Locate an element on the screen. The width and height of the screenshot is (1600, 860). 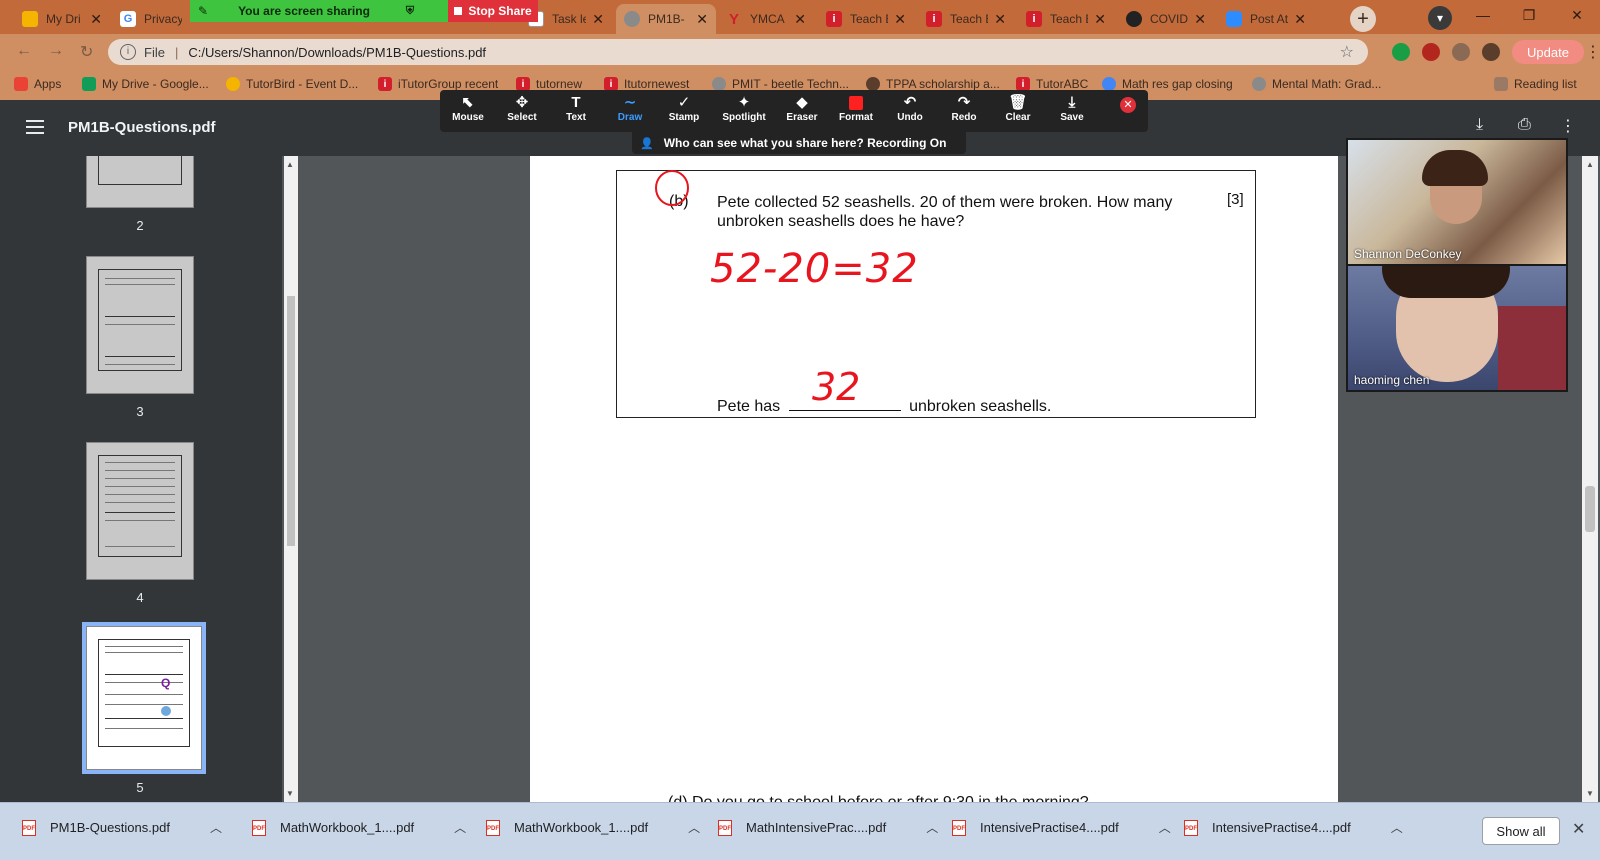
redo-tool: ↷ Redo is located at coordinates (964, 108).